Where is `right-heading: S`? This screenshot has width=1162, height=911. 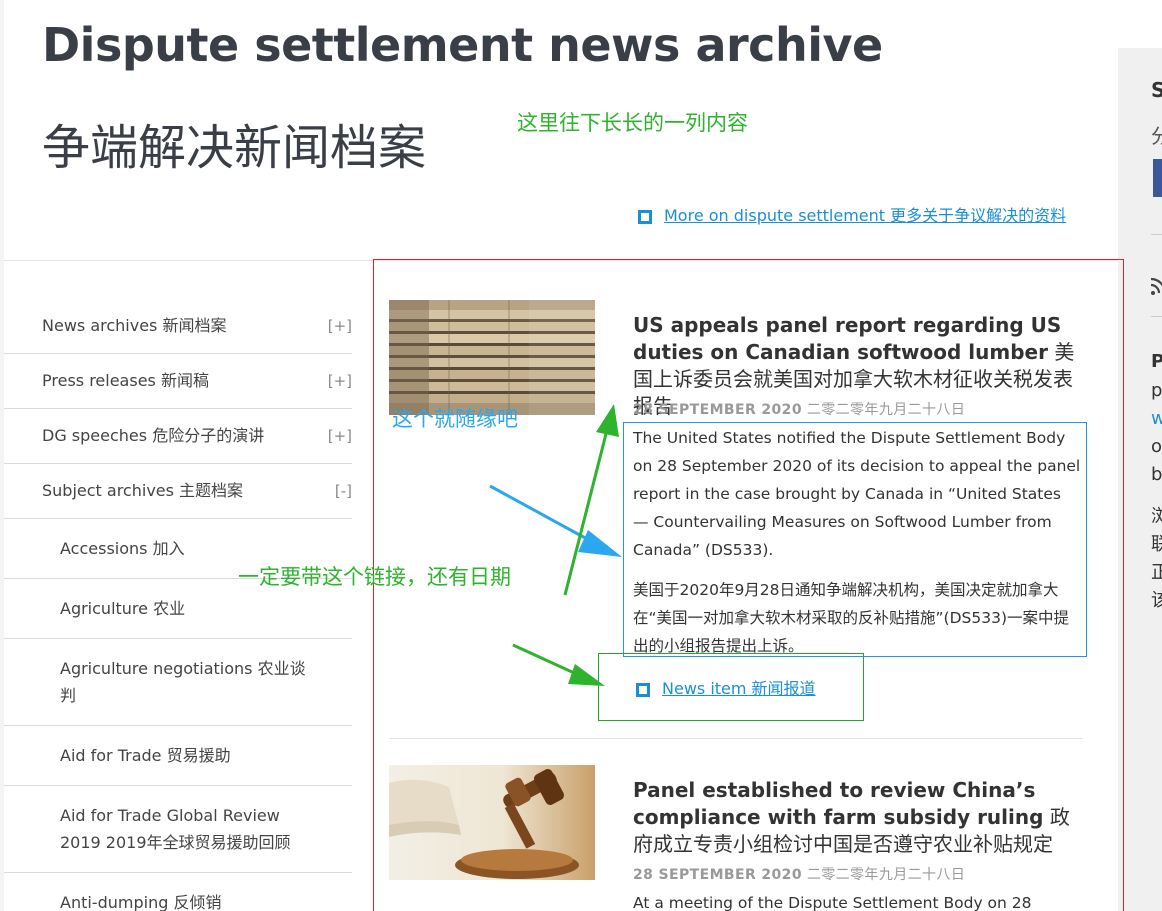 right-heading: S is located at coordinates (1156, 90).